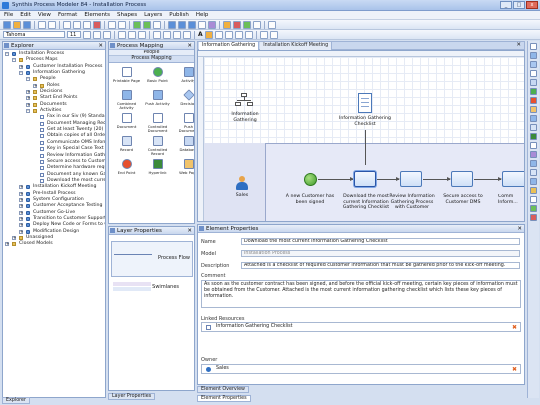 This screenshot has width=540, height=405. I want to click on text-shape-icon, so click(533, 199).